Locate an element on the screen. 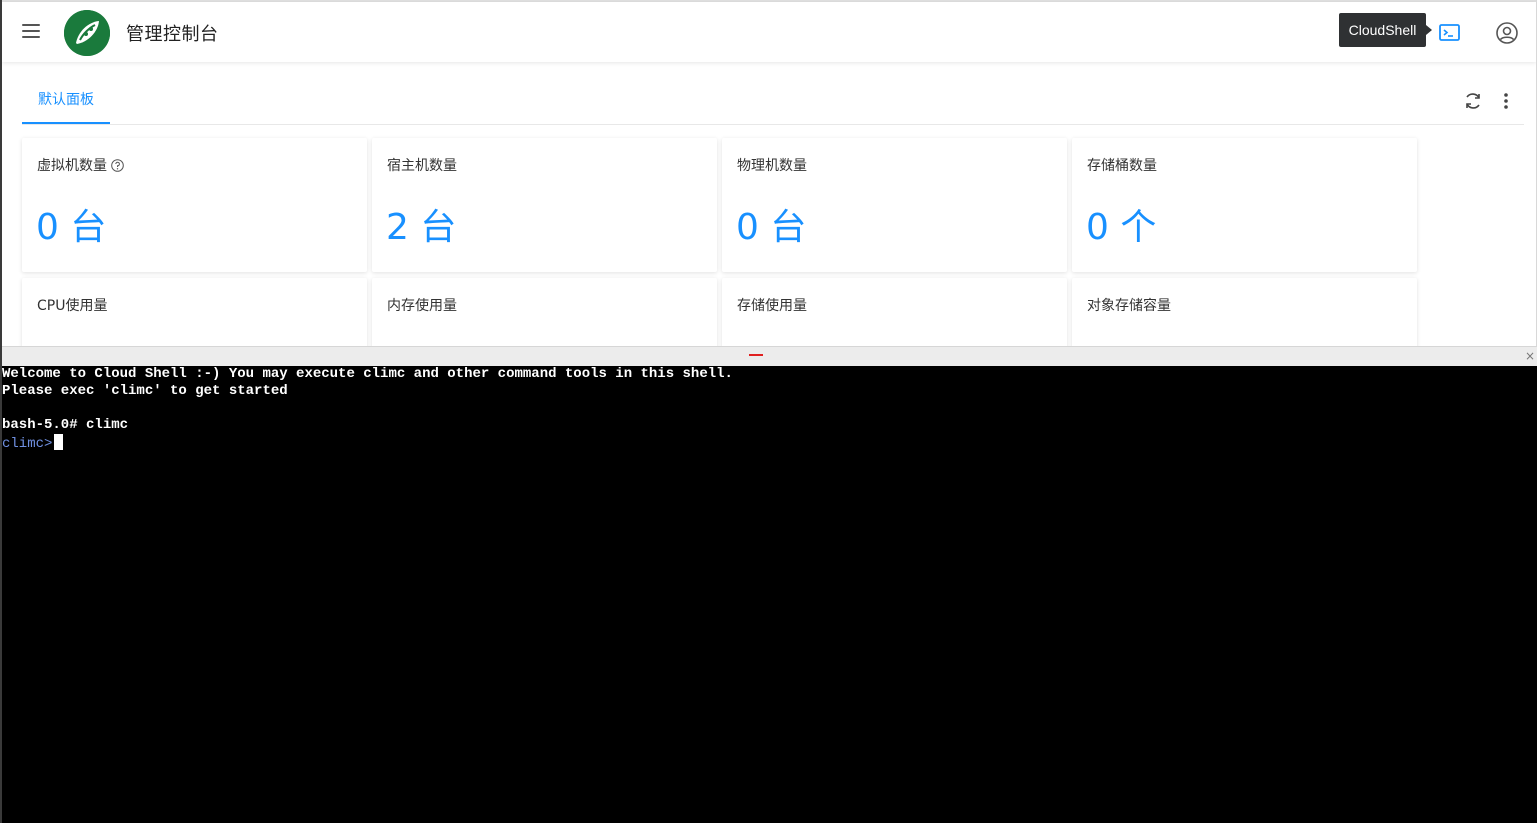  card-value: 0 个 is located at coordinates (1121, 227).